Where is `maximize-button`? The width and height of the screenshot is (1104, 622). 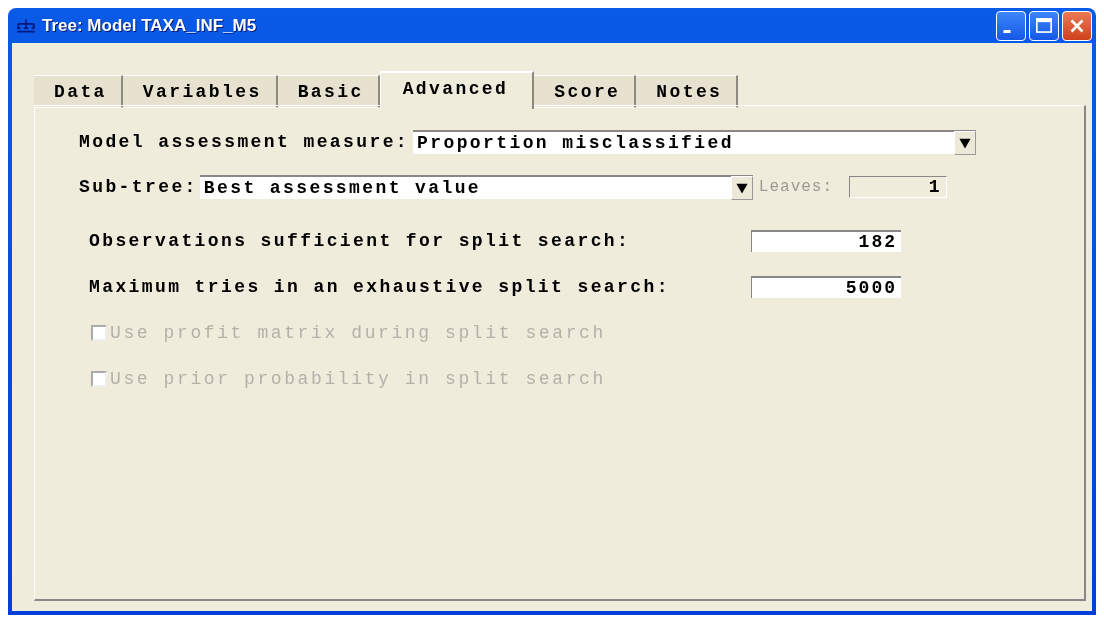 maximize-button is located at coordinates (1044, 25).